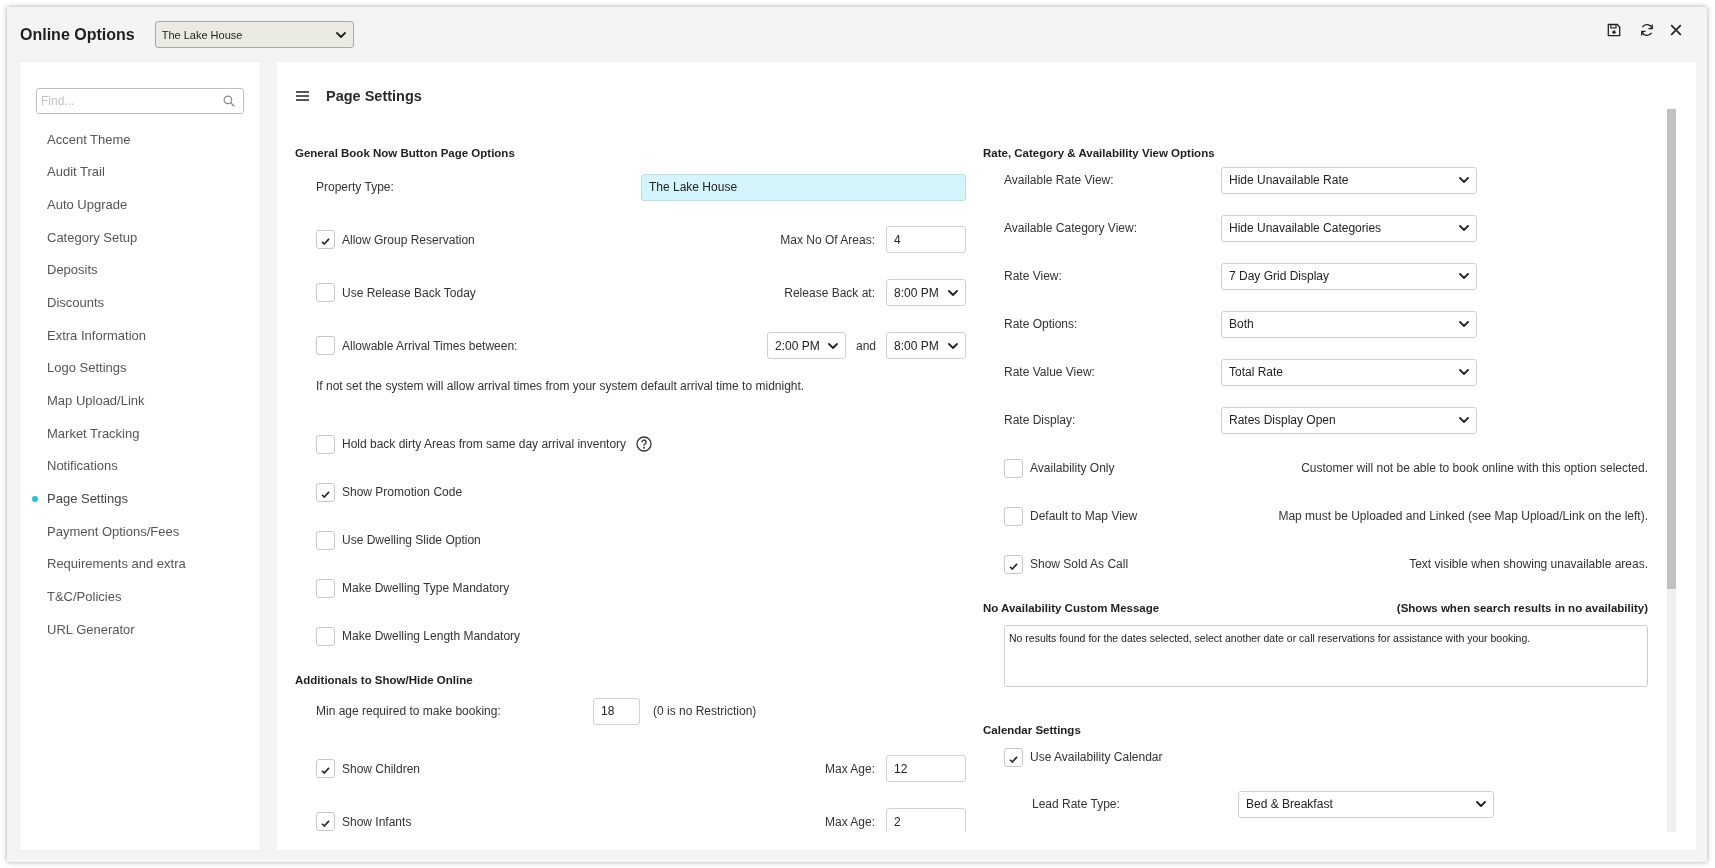 Image resolution: width=1715 pixels, height=868 pixels. What do you see at coordinates (829, 292) in the screenshot?
I see `field-label: Release Back at:` at bounding box center [829, 292].